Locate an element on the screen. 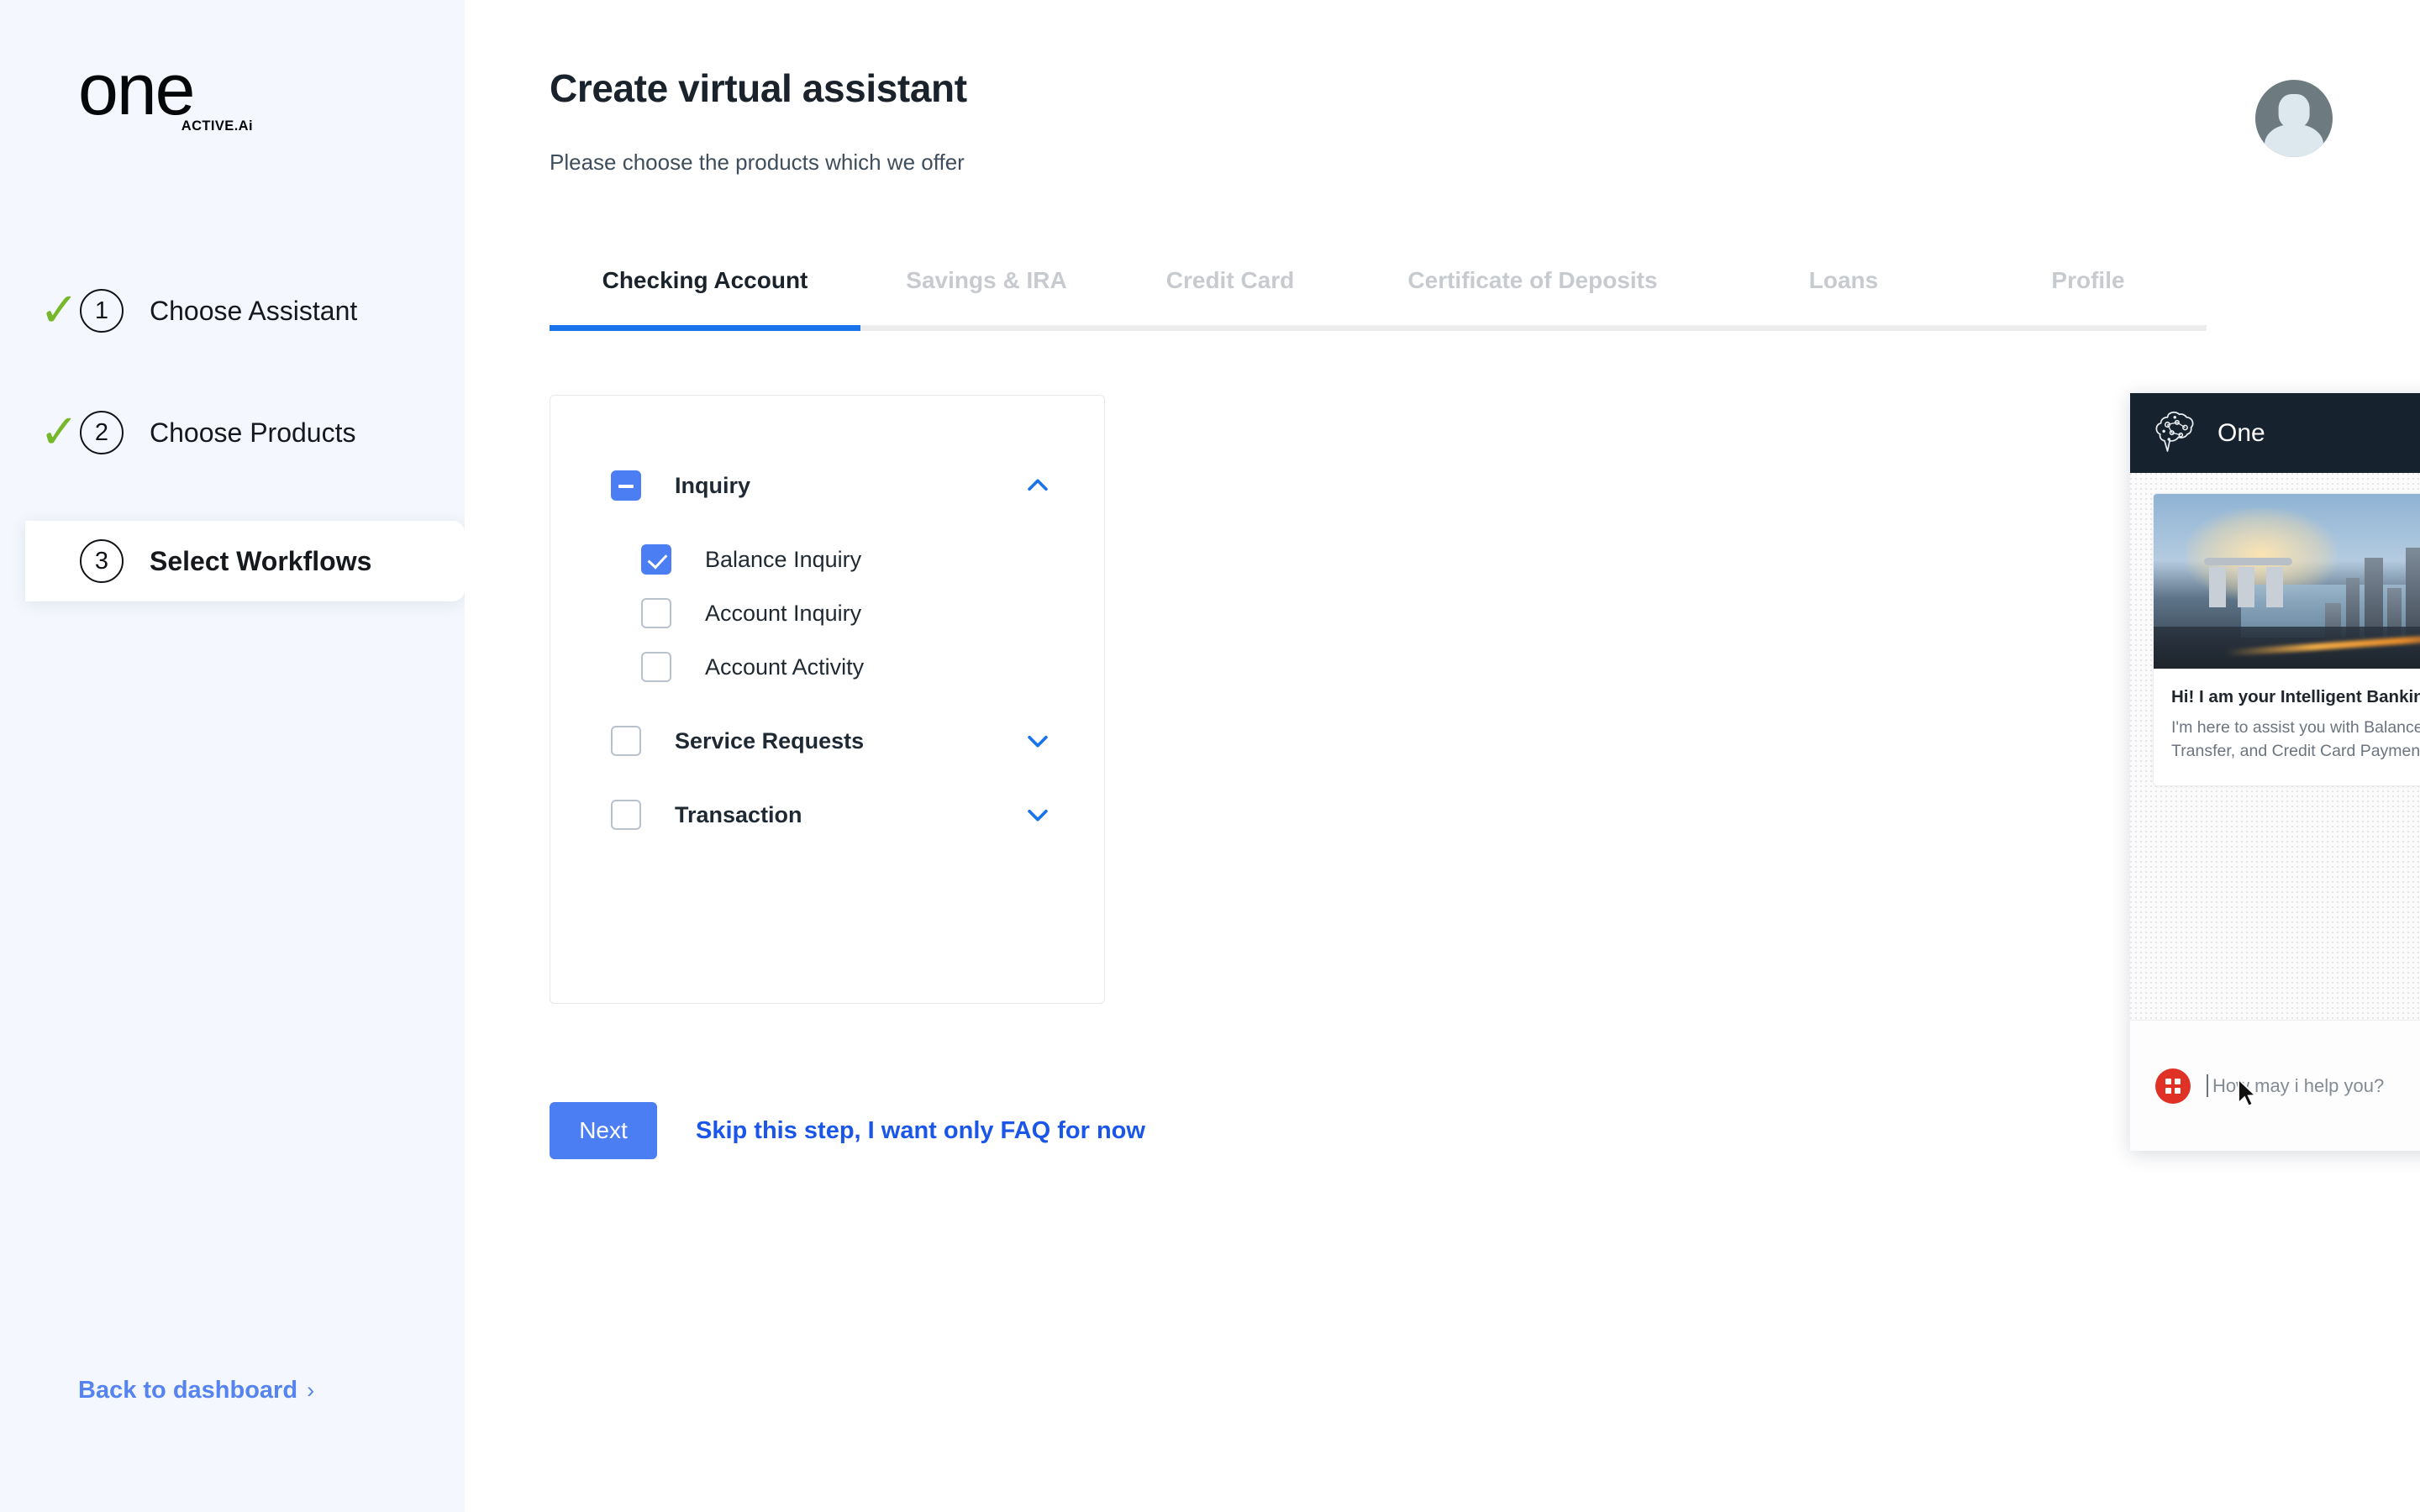 This screenshot has width=2420, height=1512. step-number-1: 1 is located at coordinates (102, 311).